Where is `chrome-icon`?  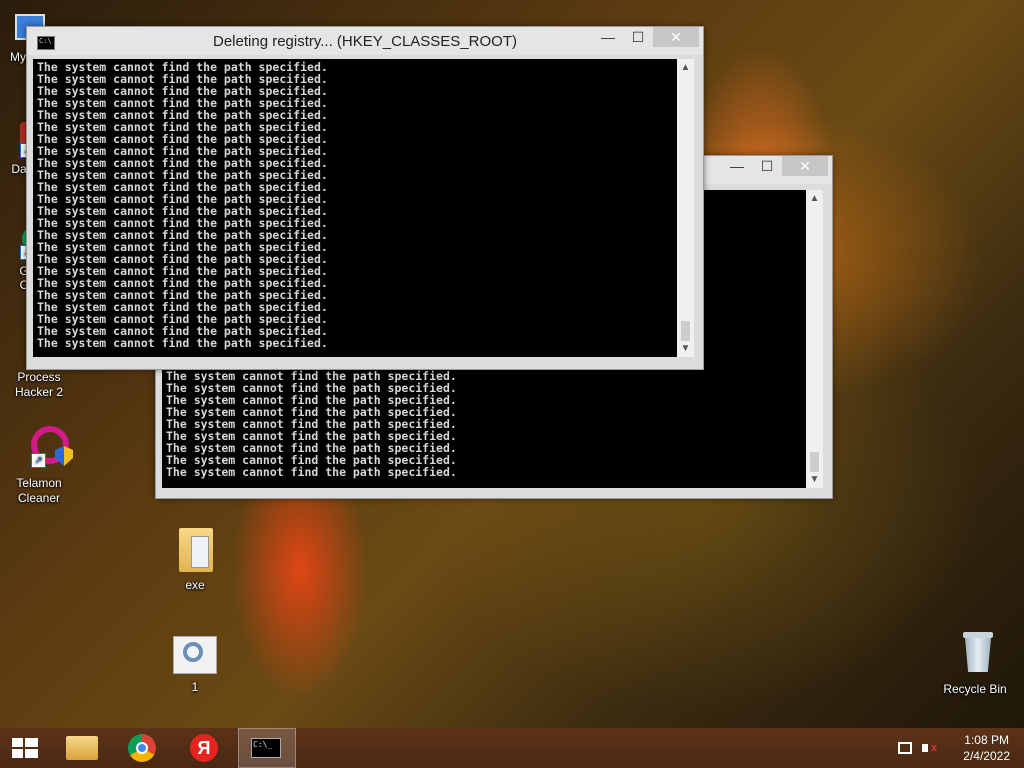 chrome-icon is located at coordinates (142, 748).